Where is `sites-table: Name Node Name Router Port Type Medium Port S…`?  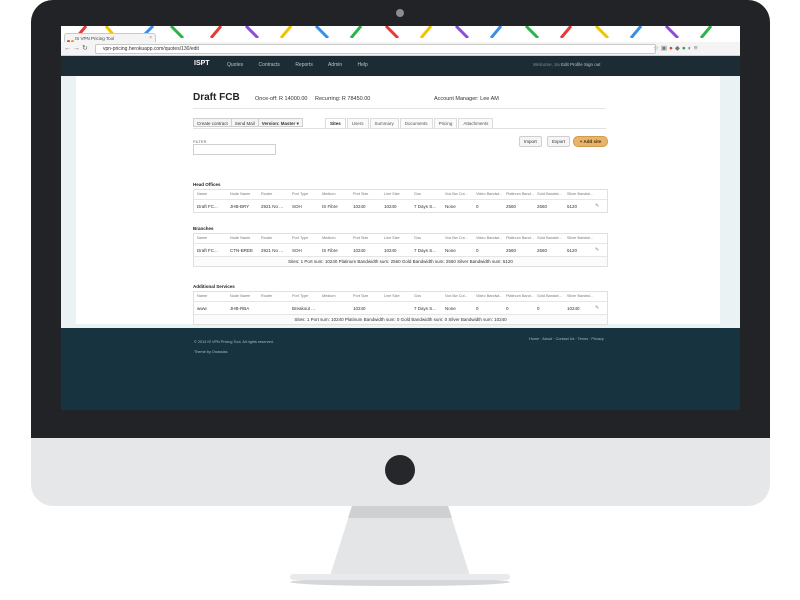
sites-table: Name Node Name Router Port Type Medium Port S… is located at coordinates (400, 308).